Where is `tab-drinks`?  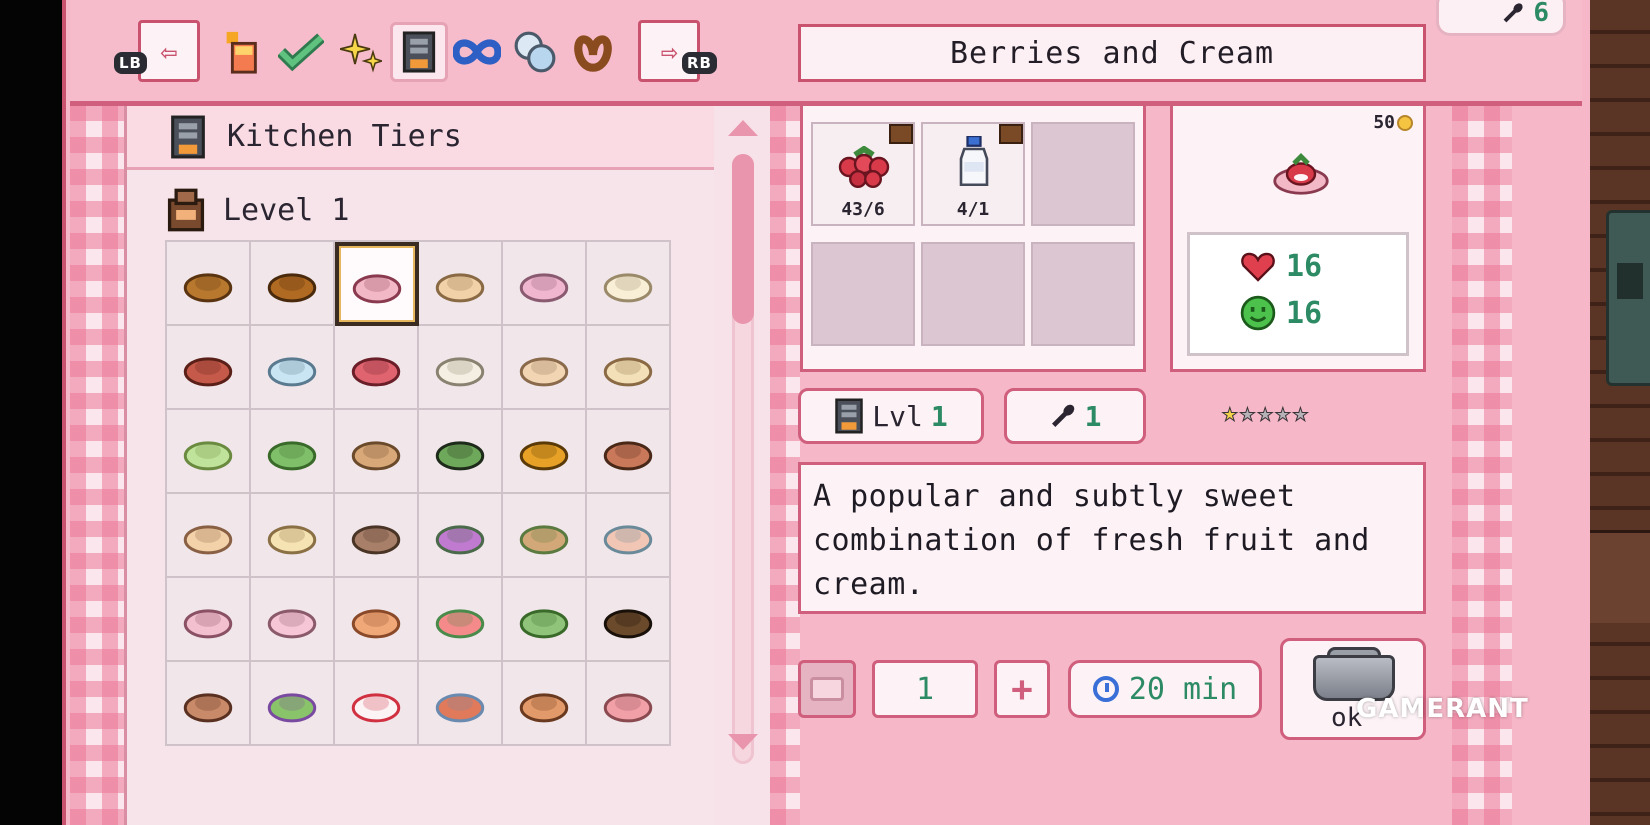 tab-drinks is located at coordinates (241, 52).